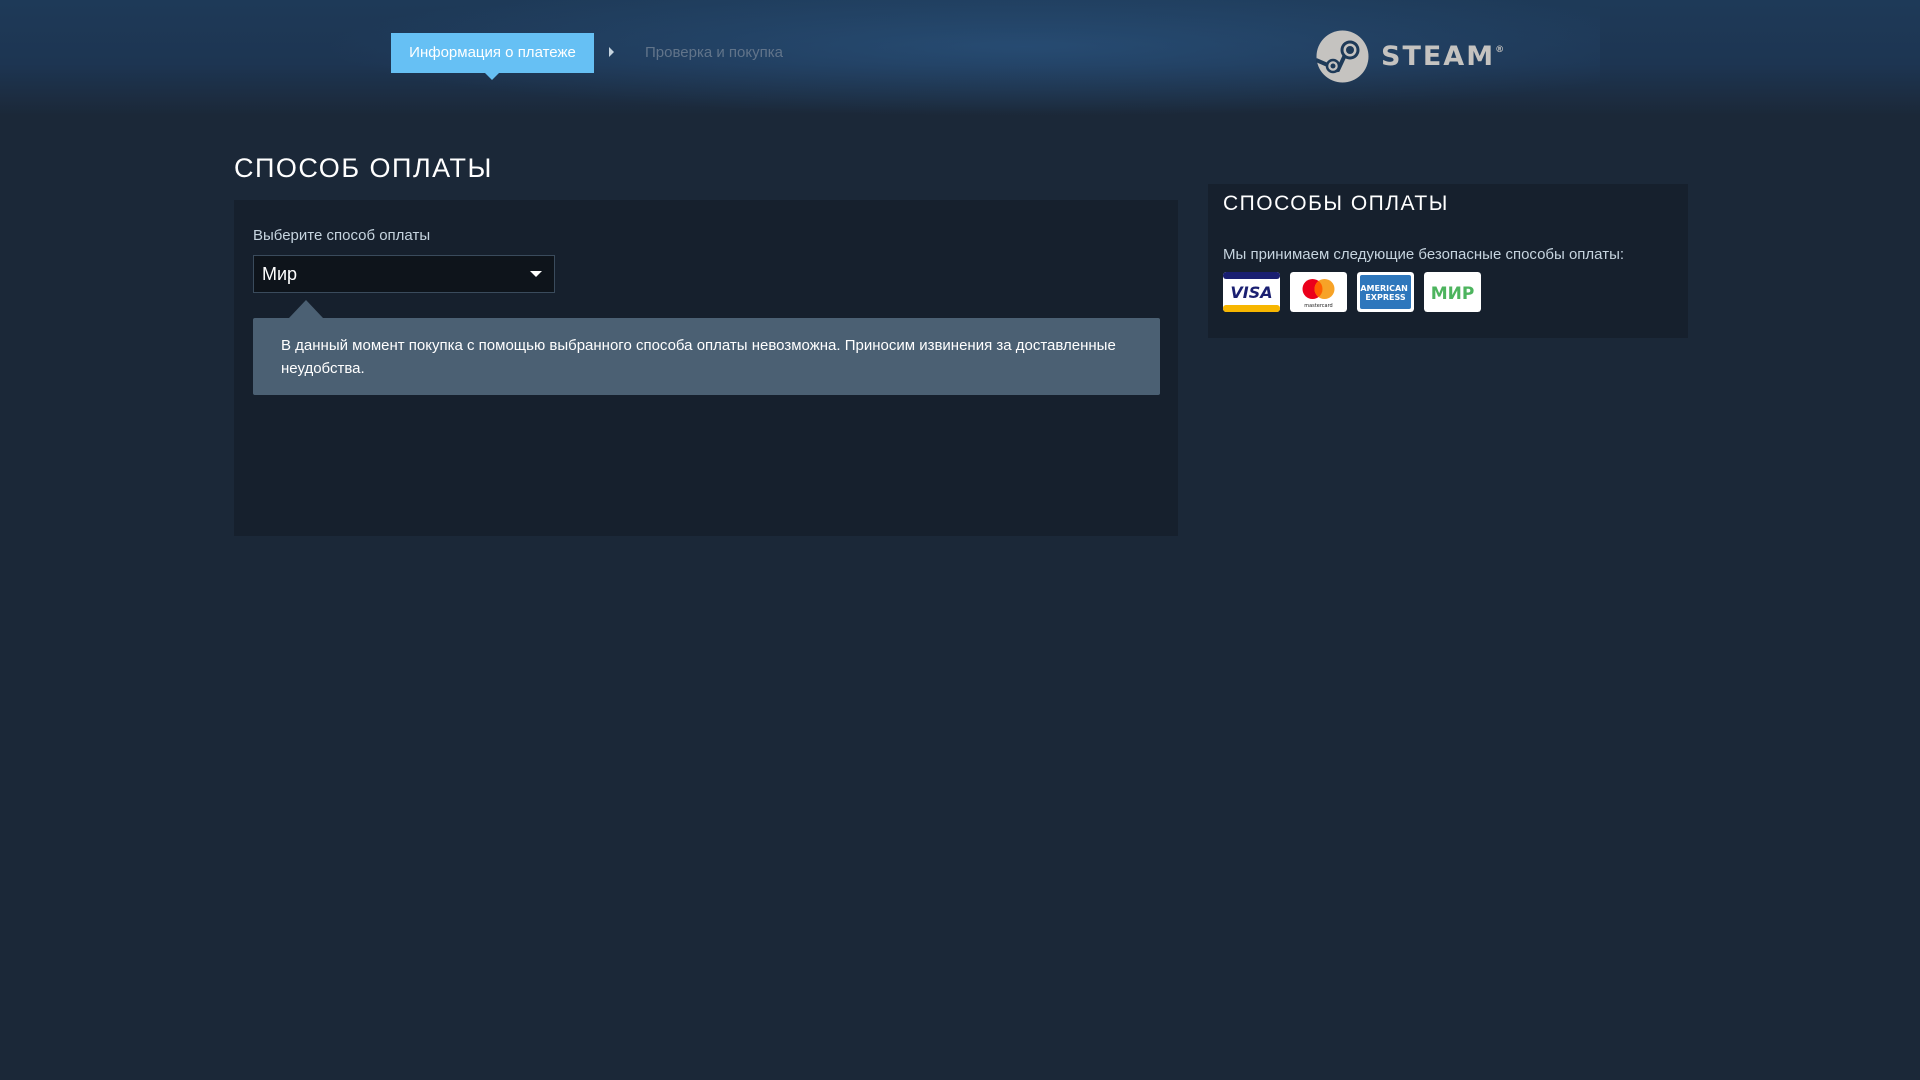  Describe the element at coordinates (1318, 292) in the screenshot. I see `mastercard-card-icon: mastercard` at that location.